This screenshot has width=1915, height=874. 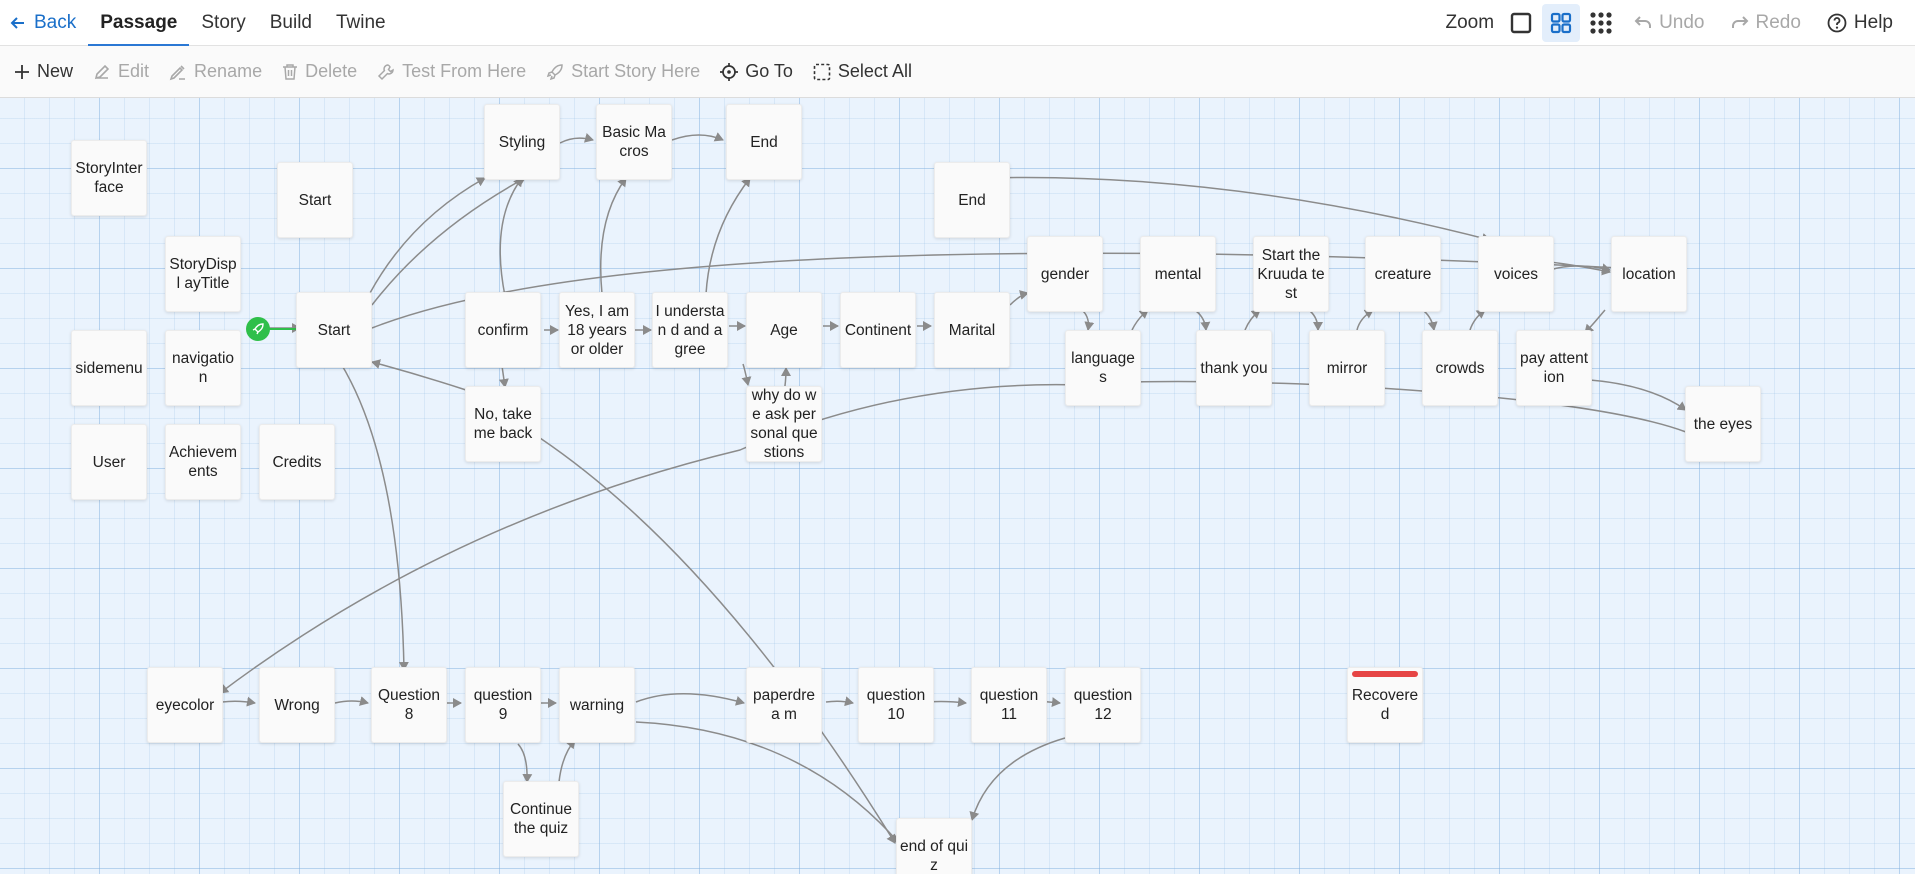 What do you see at coordinates (1009, 705) in the screenshot?
I see `passage-card-question11: question 11` at bounding box center [1009, 705].